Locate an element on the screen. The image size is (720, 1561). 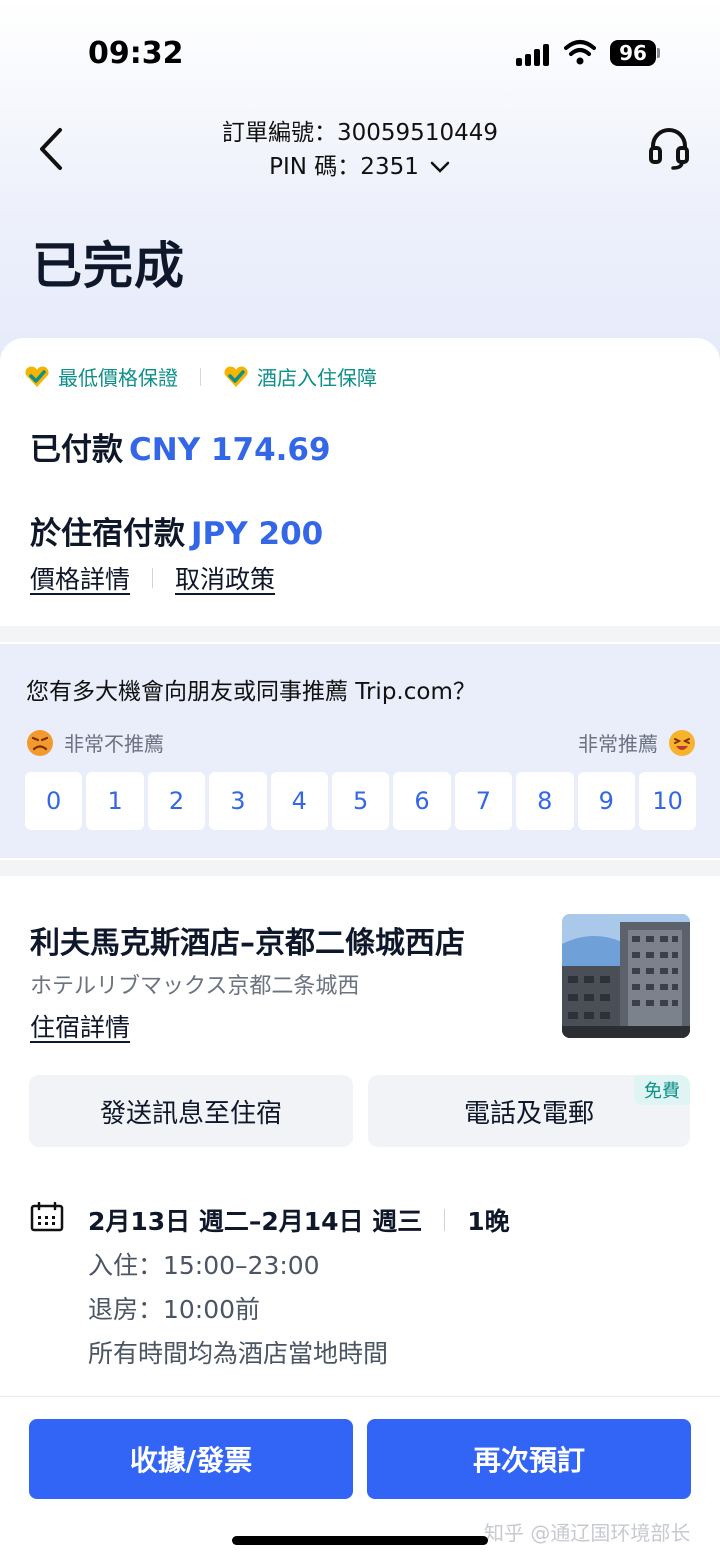
price-details-link: 價格詳情 is located at coordinates (80, 578).